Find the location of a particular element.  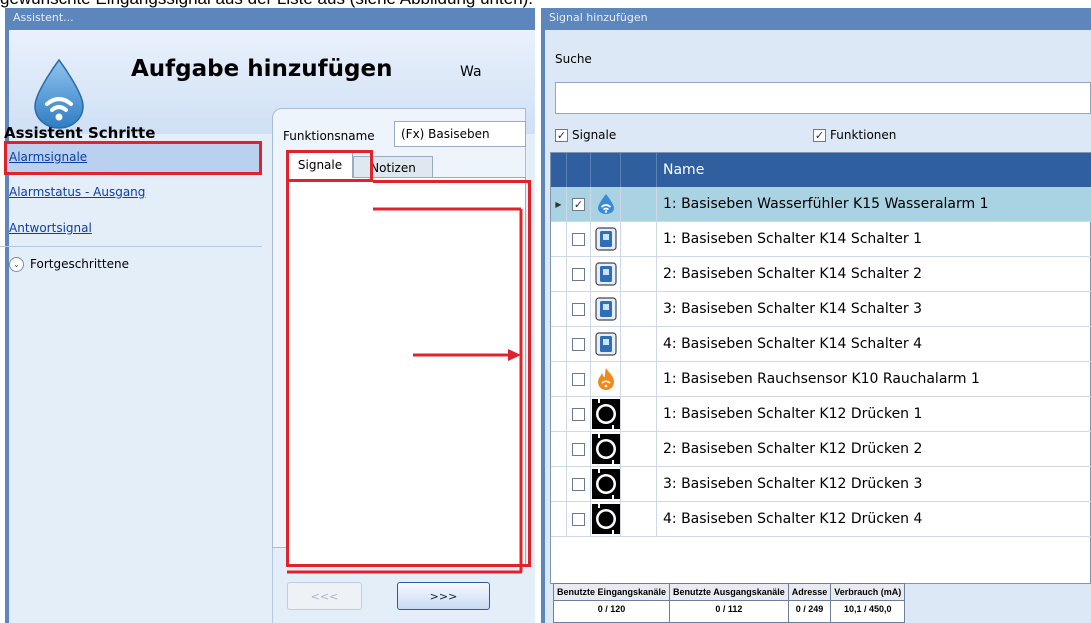

chevron-down-icon: ⌄ is located at coordinates (16, 264).